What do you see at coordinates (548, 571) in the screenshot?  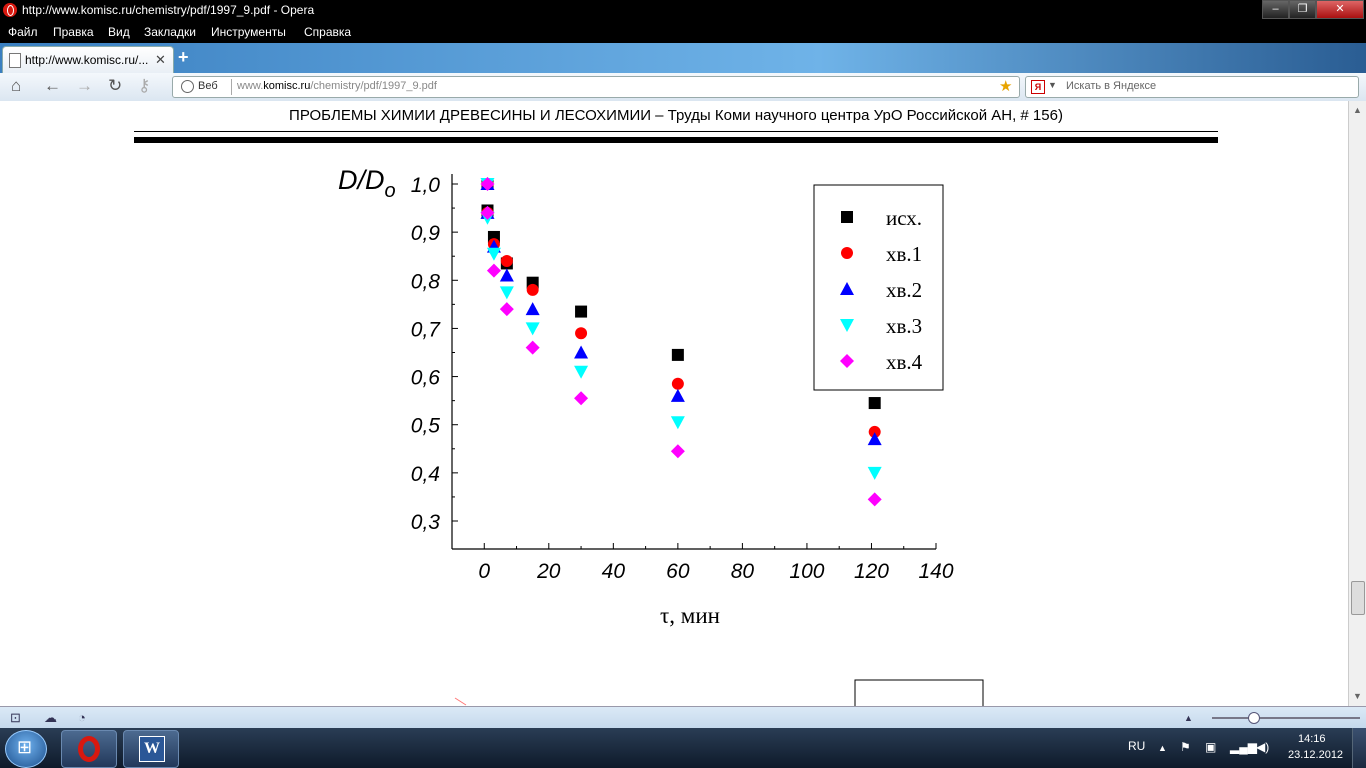 I see `x-tick-label: 20` at bounding box center [548, 571].